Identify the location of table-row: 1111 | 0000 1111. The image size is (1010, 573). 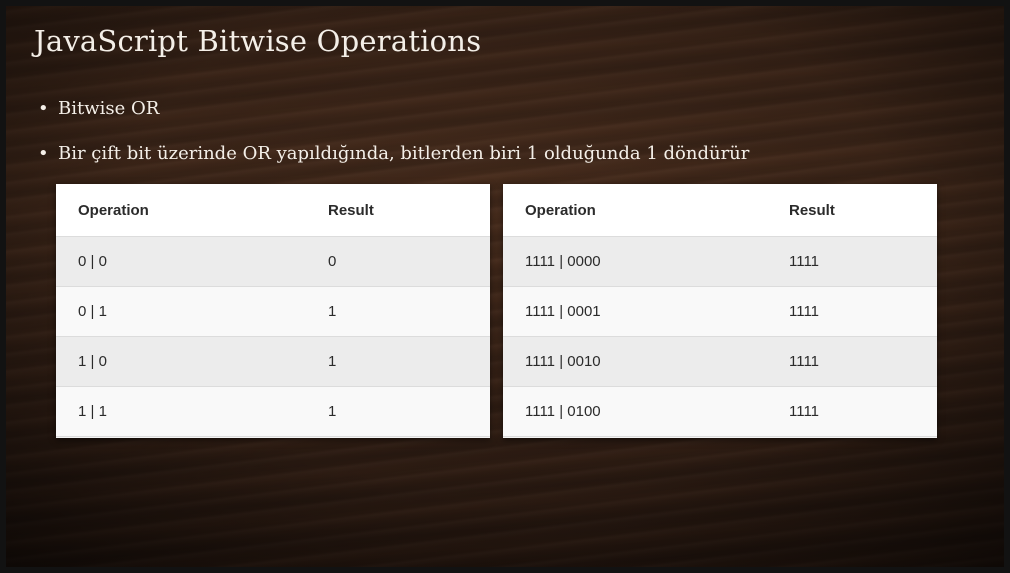
(720, 261).